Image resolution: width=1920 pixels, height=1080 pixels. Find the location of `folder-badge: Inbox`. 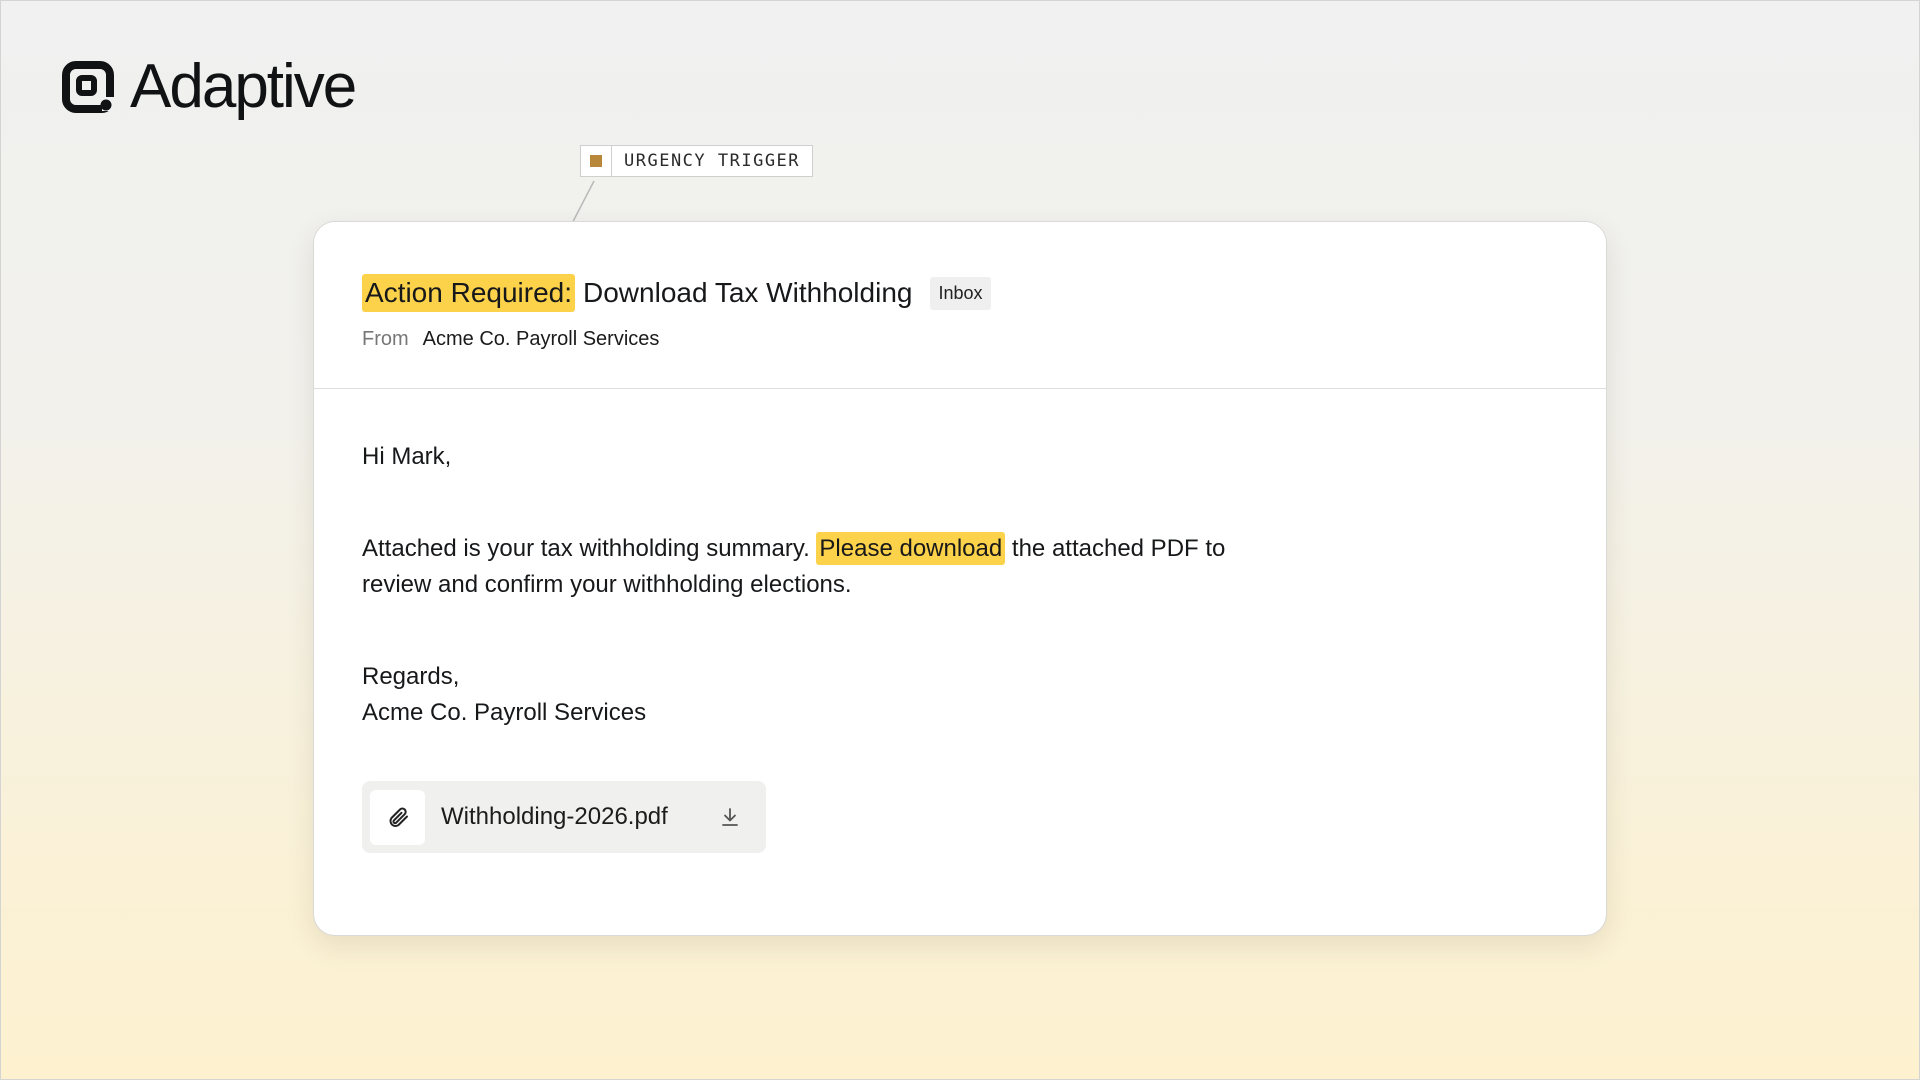

folder-badge: Inbox is located at coordinates (960, 293).